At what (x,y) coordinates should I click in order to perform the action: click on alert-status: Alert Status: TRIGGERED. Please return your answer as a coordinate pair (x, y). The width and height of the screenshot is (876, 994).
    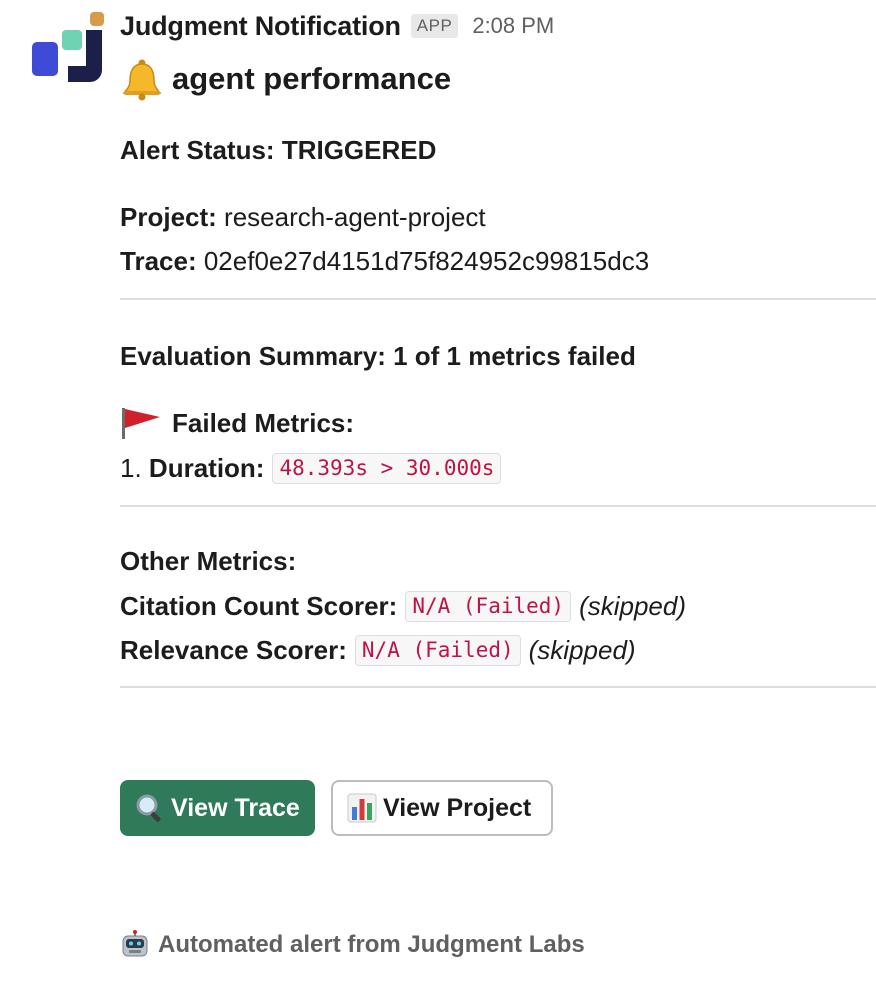
    Looking at the image, I should click on (278, 150).